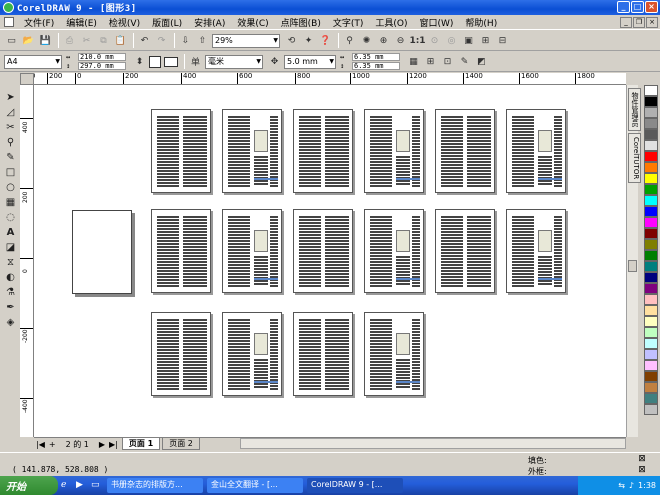  What do you see at coordinates (33, 61) in the screenshot?
I see `paper-size-combo: A4` at bounding box center [33, 61].